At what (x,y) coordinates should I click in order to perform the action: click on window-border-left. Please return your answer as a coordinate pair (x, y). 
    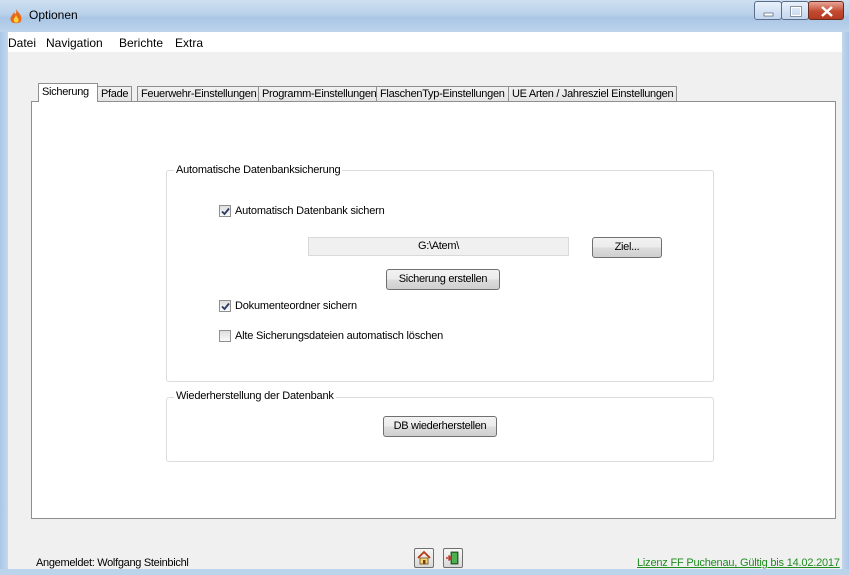
    Looking at the image, I should click on (4, 303).